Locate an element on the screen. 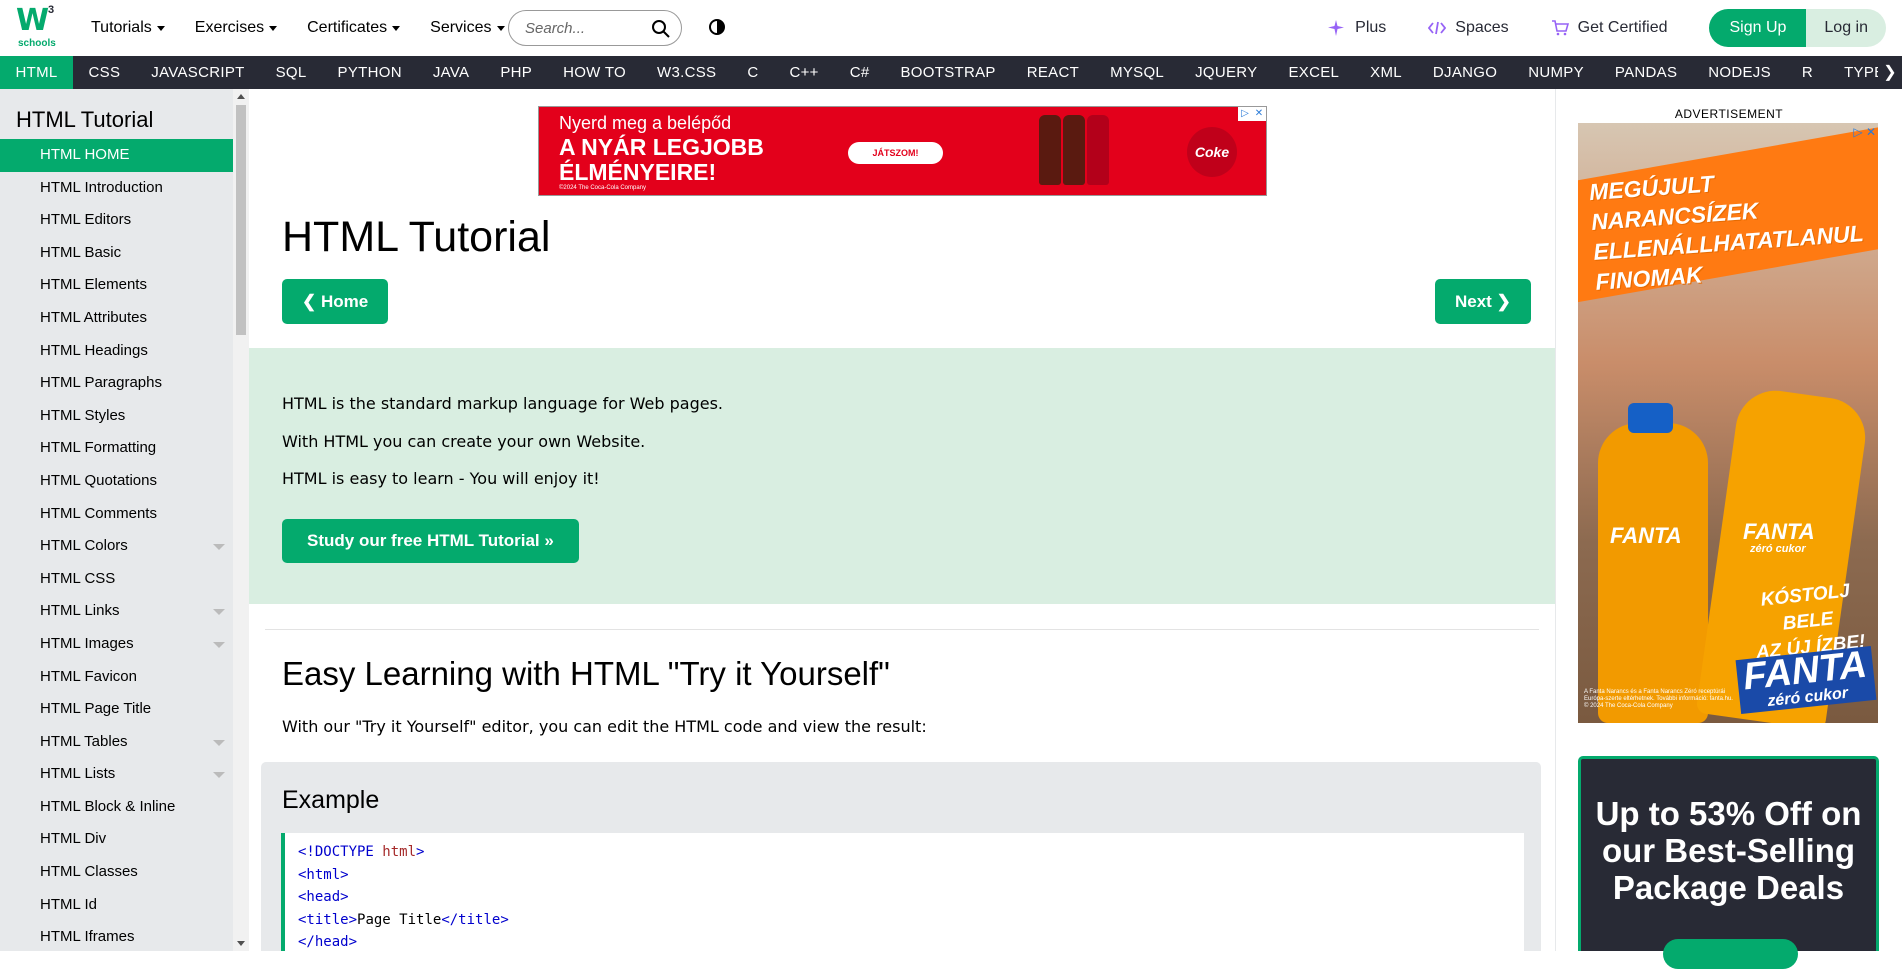 The height and width of the screenshot is (969, 1902). contrast-toggle-icon is located at coordinates (717, 27).